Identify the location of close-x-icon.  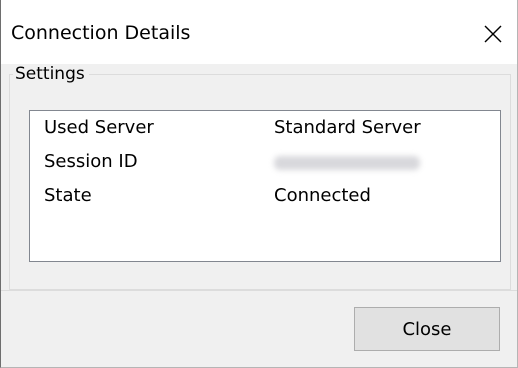
(493, 34).